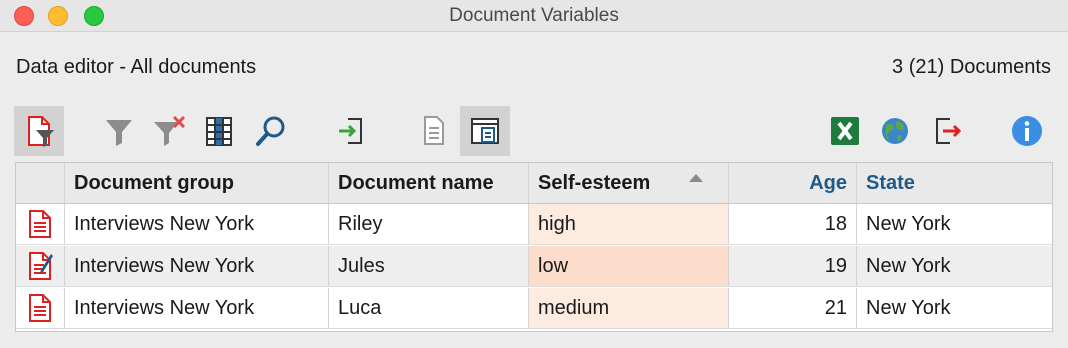 The width and height of the screenshot is (1068, 348). Describe the element at coordinates (954, 183) in the screenshot. I see `header-state: State` at that location.